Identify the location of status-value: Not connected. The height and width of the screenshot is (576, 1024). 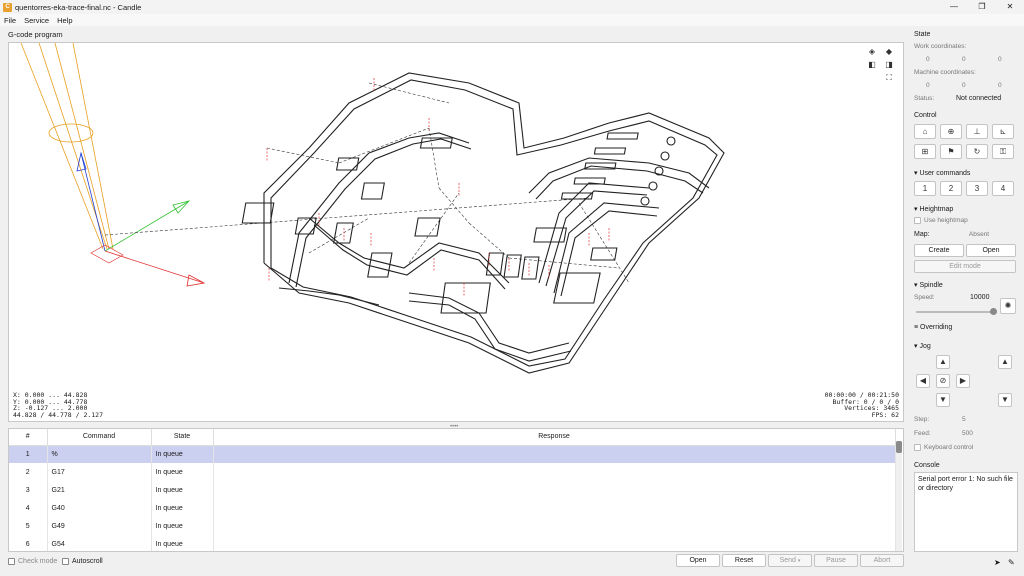
(979, 98).